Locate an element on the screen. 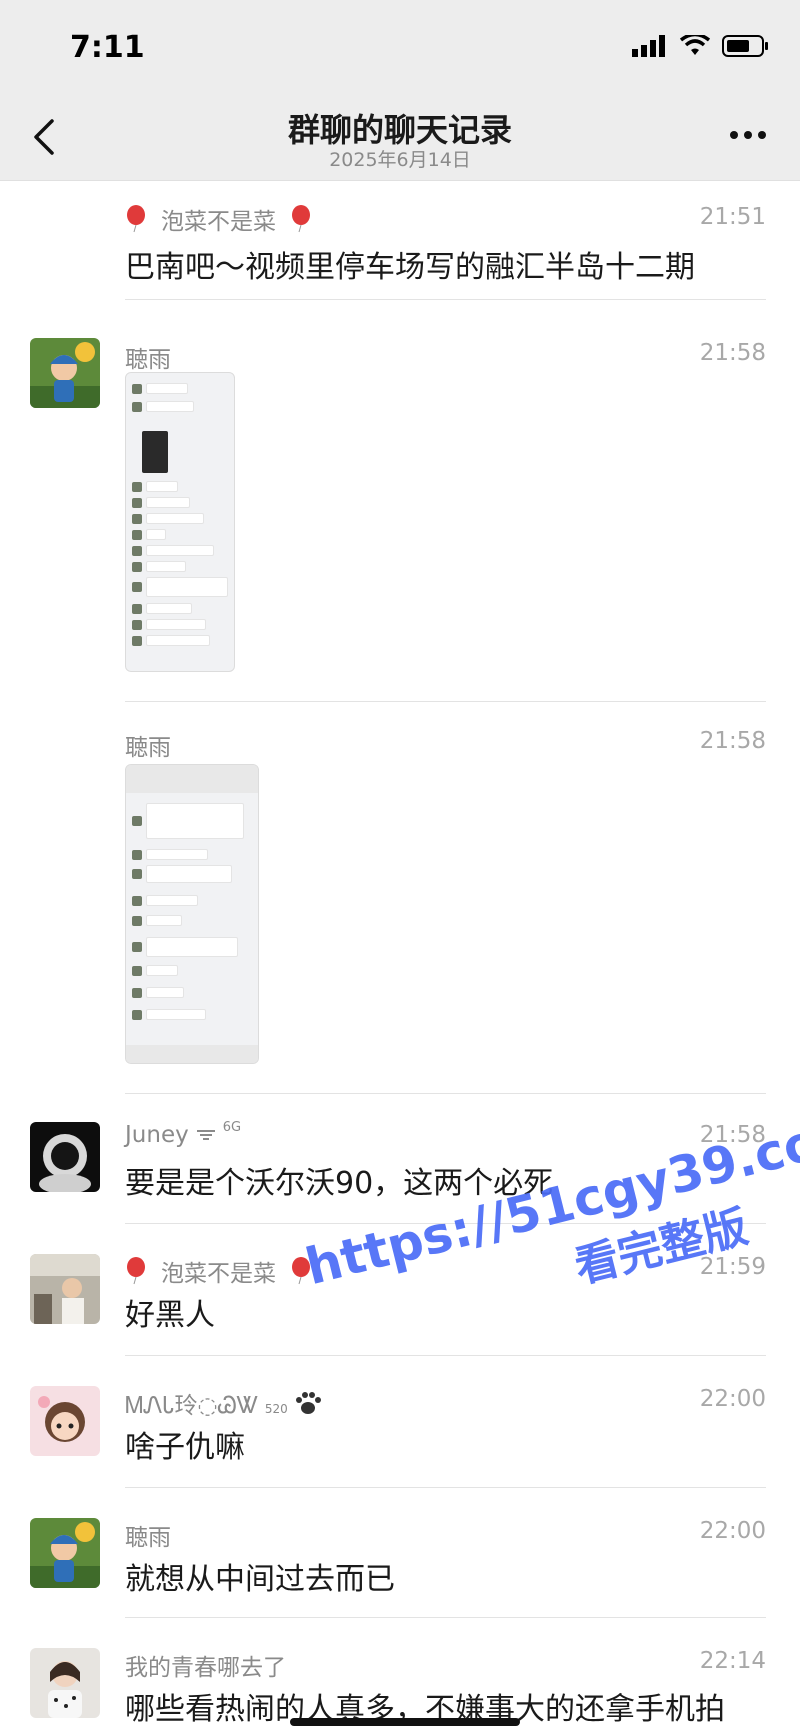  battery-icon is located at coordinates (745, 46).